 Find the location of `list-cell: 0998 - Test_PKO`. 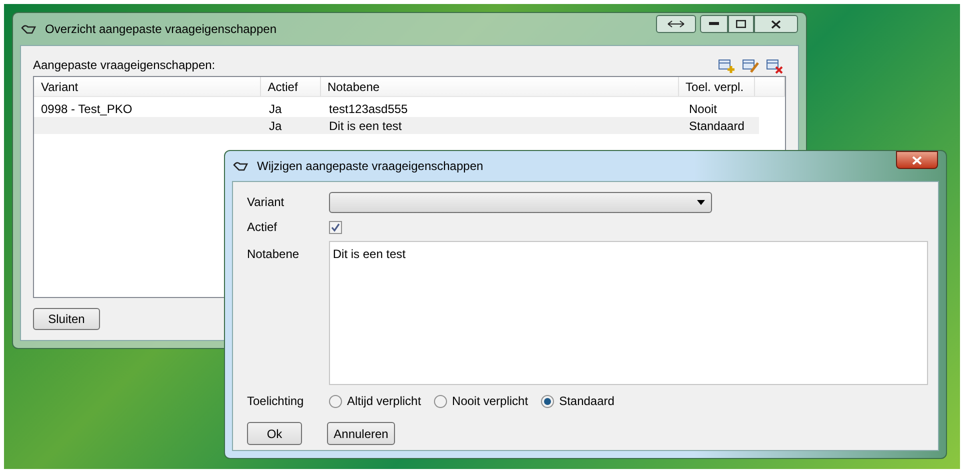

list-cell: 0998 - Test_PKO is located at coordinates (86, 109).